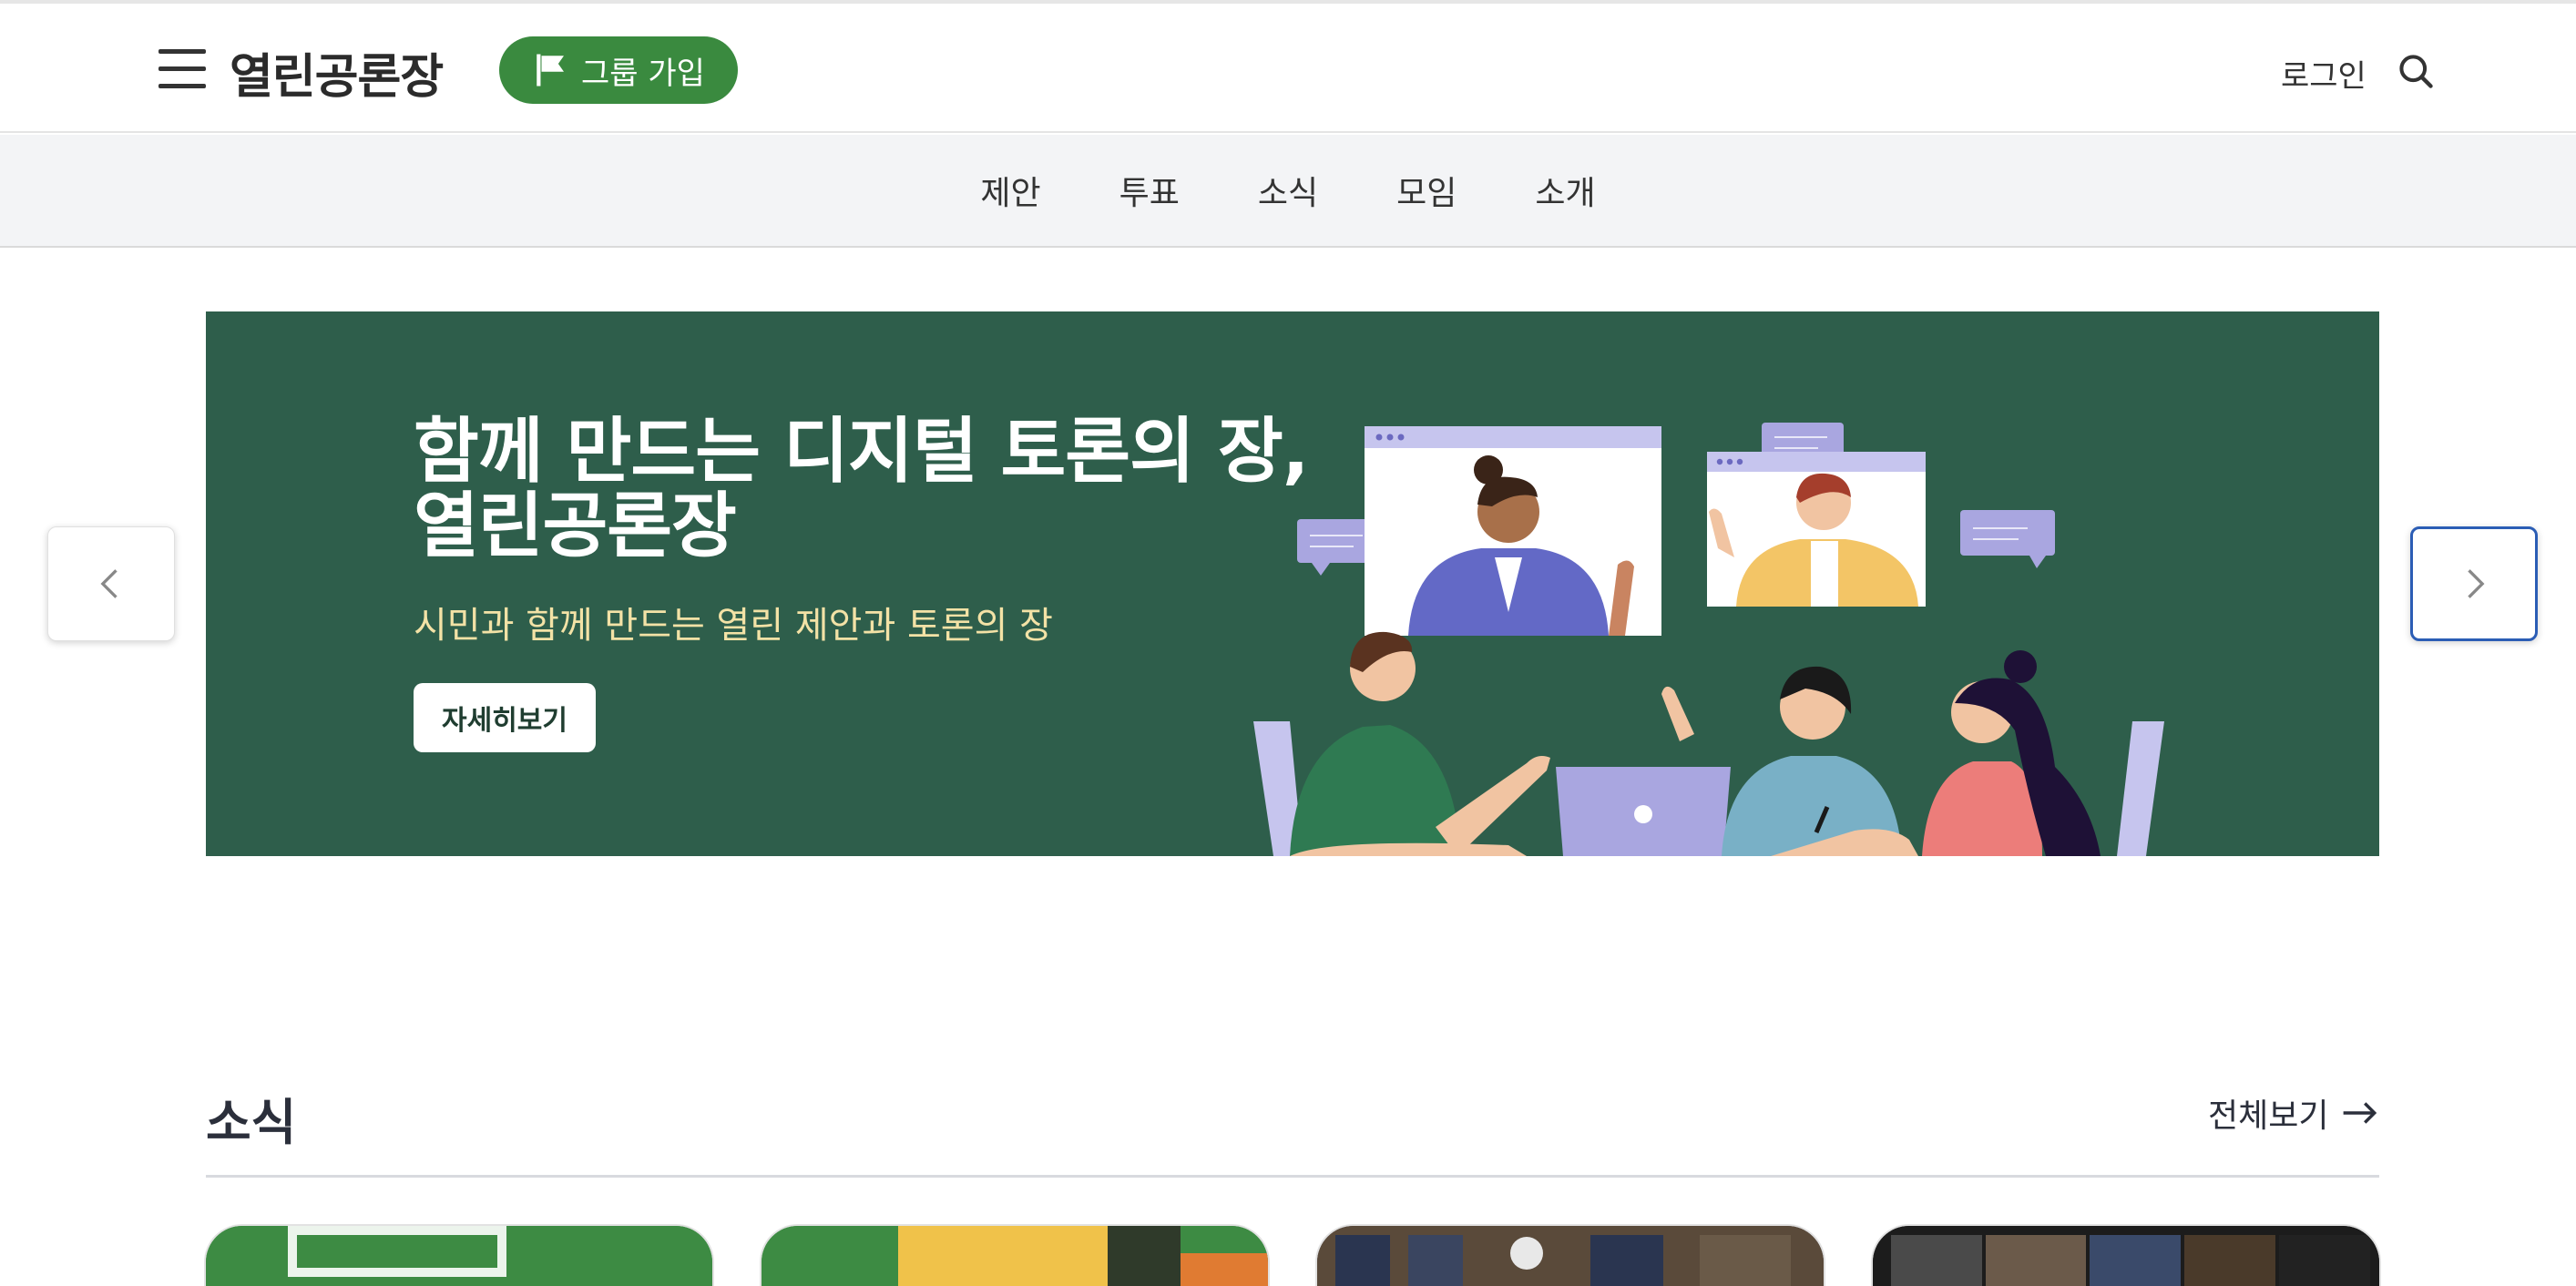 The width and height of the screenshot is (2576, 1286). What do you see at coordinates (1708, 640) in the screenshot?
I see `meeting-illustration` at bounding box center [1708, 640].